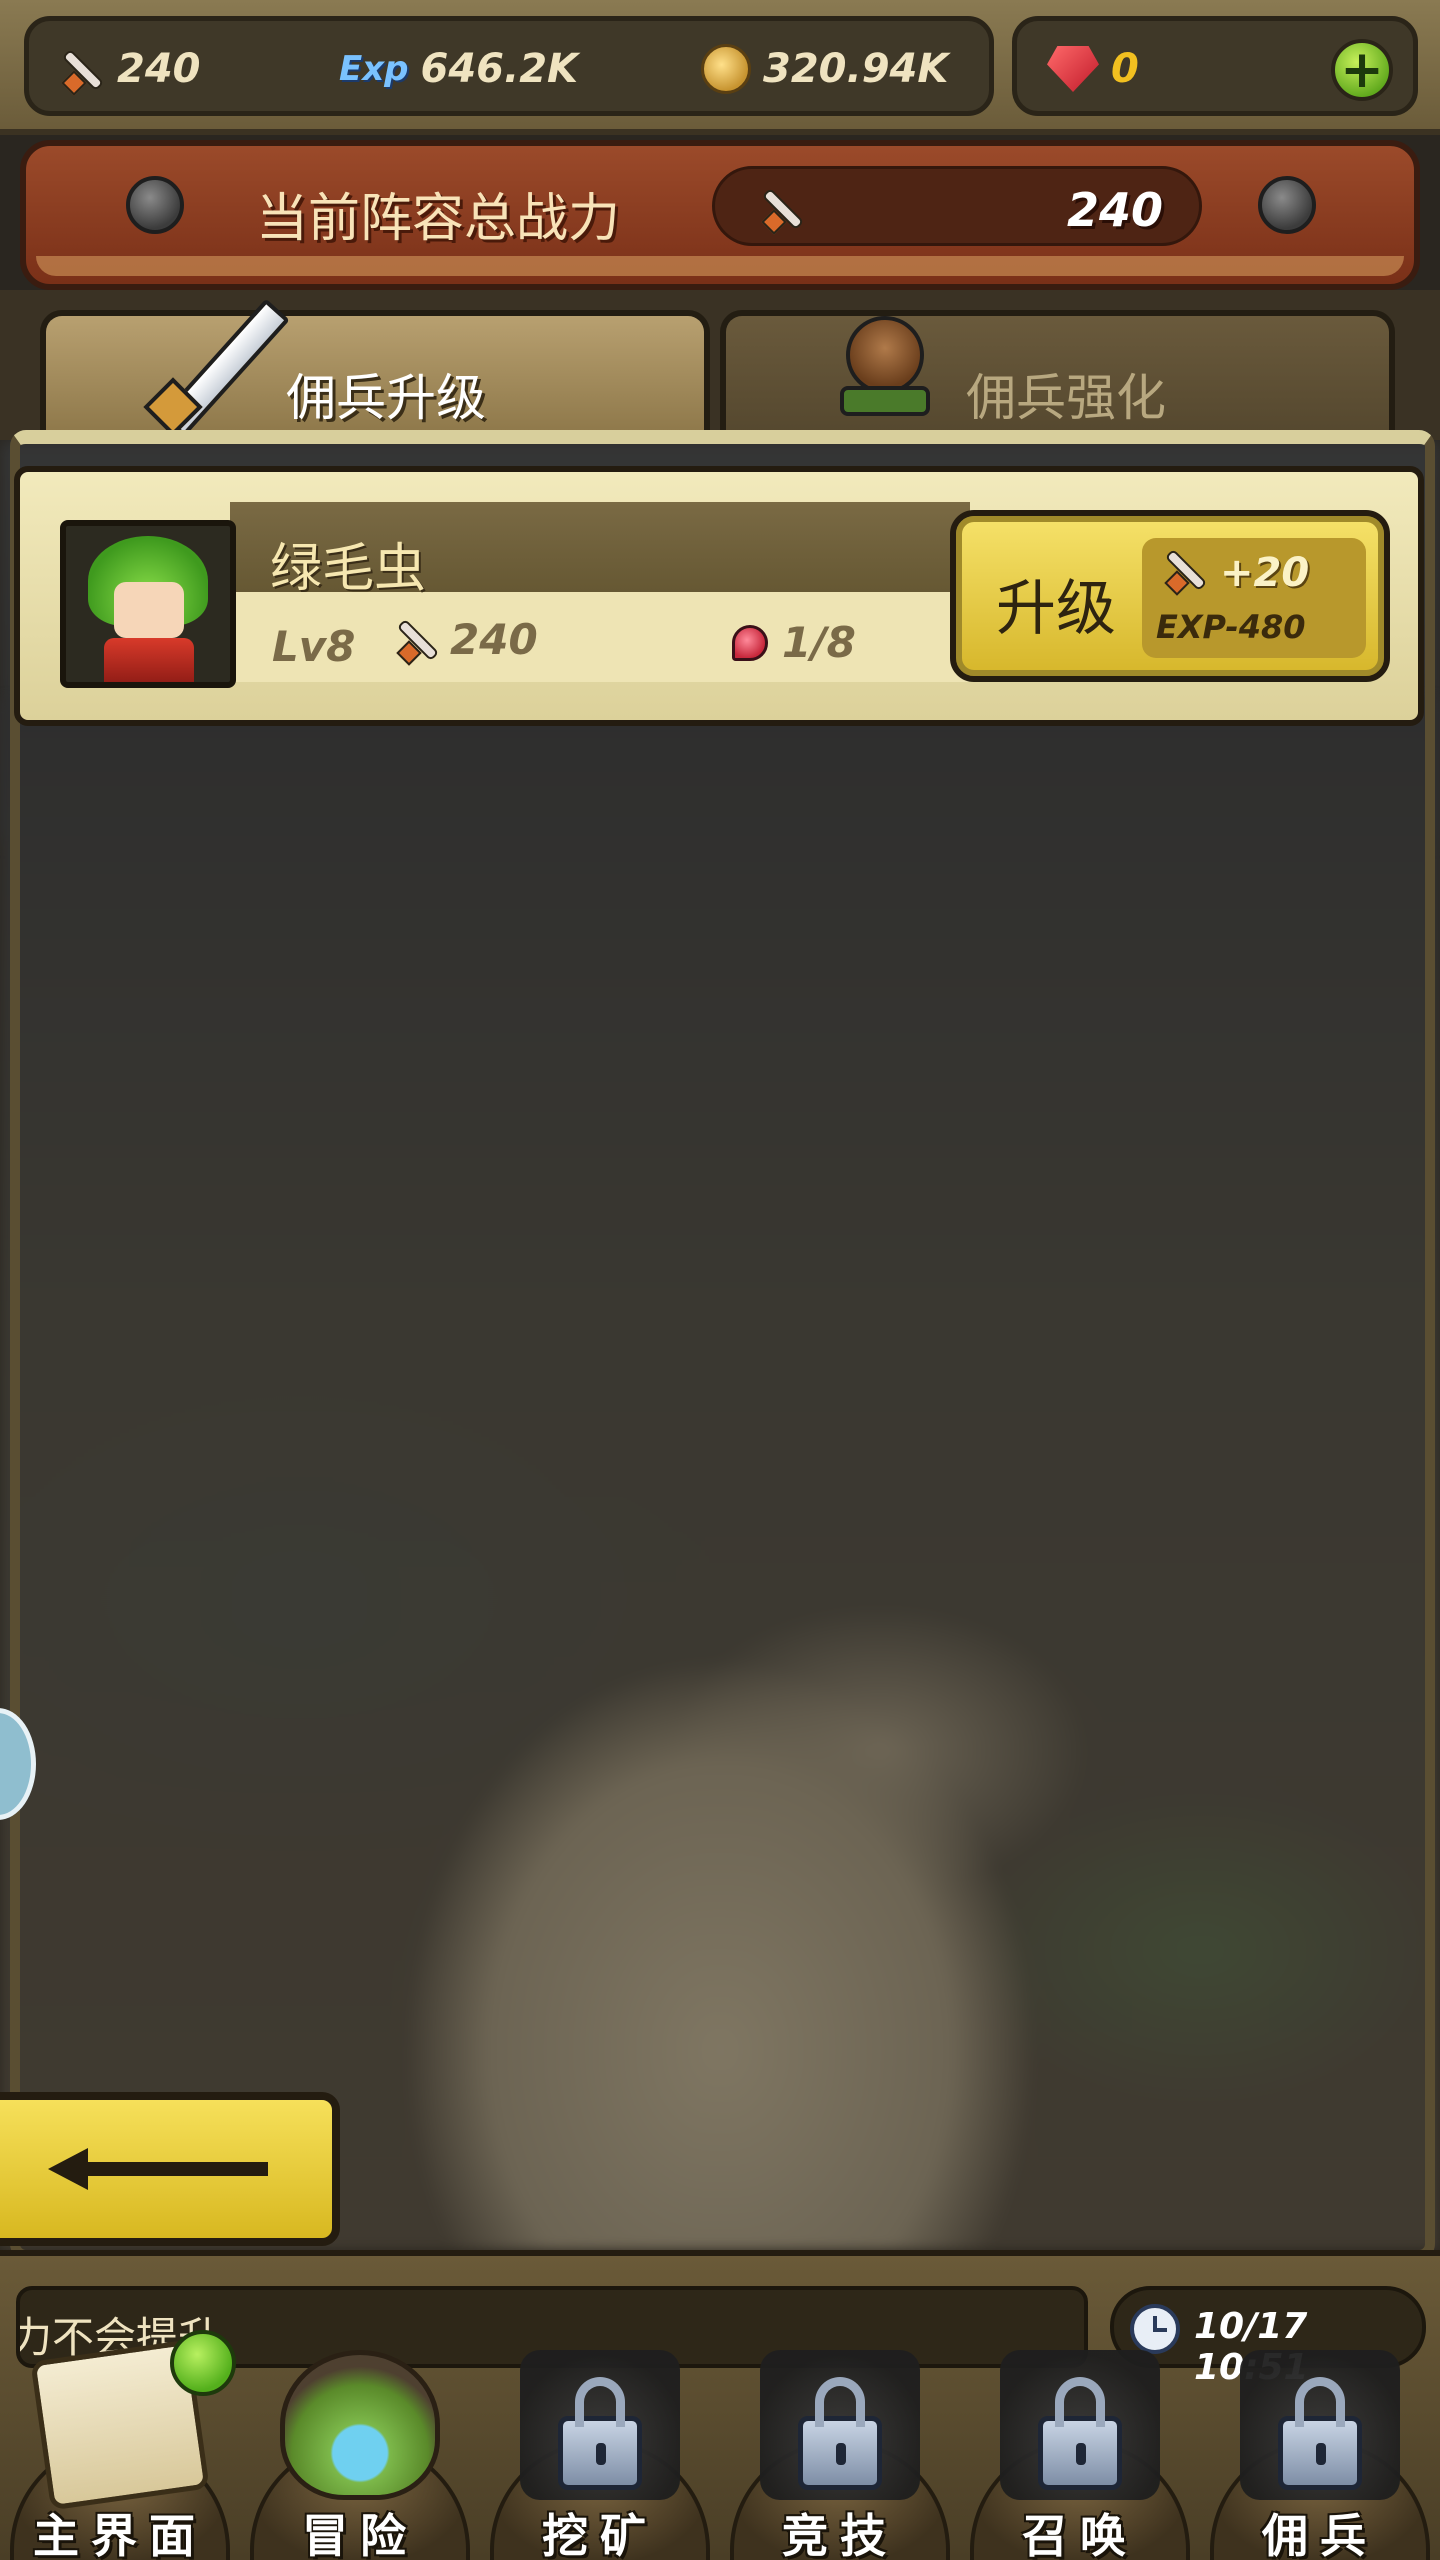 This screenshot has width=1440, height=2560. Describe the element at coordinates (1056, 609) in the screenshot. I see `upgrade-label: 升级` at that location.